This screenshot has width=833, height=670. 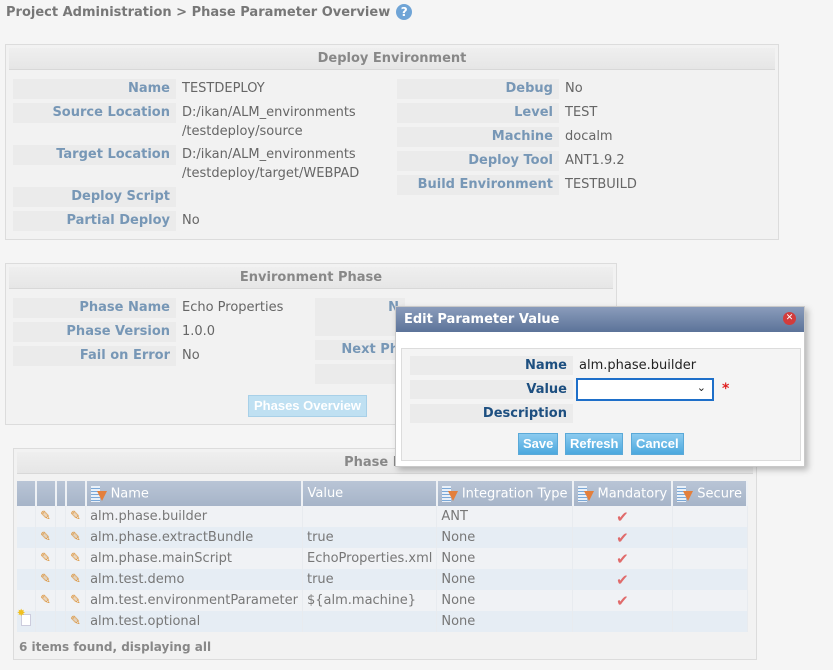 I want to click on table-row: ✎ ✎ alm.phase.extractBundle true None ✔, so click(x=382, y=537).